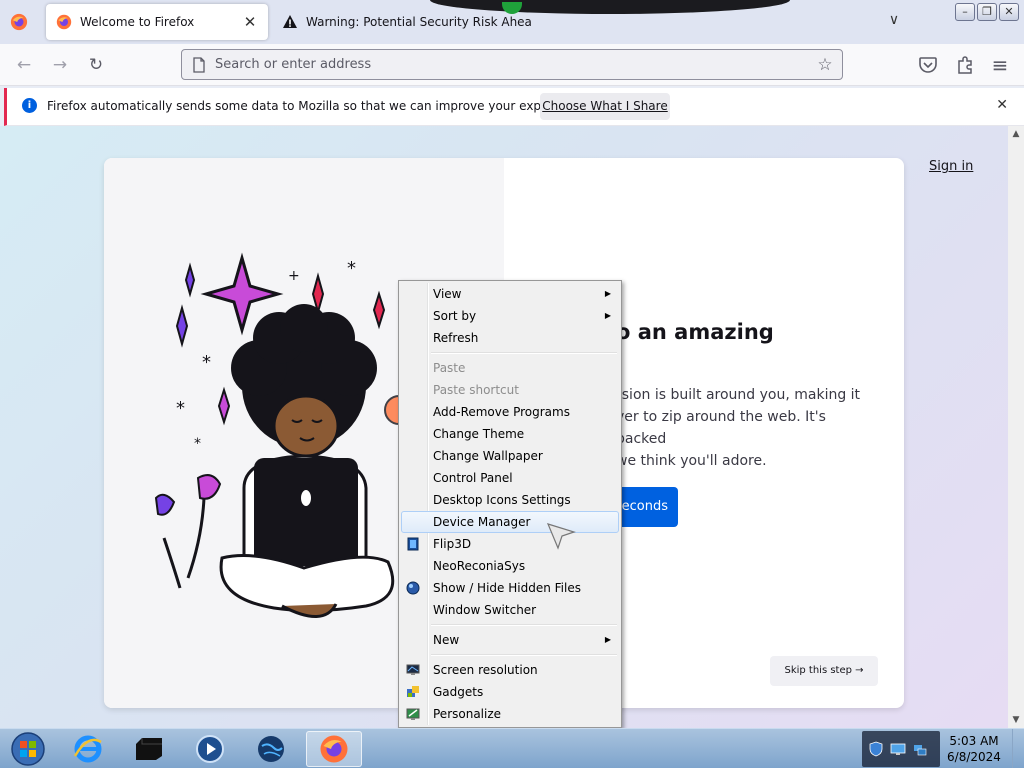 The width and height of the screenshot is (1024, 768). What do you see at coordinates (974, 749) in the screenshot?
I see `system-clock: 5:03 AM 6/8/2024` at bounding box center [974, 749].